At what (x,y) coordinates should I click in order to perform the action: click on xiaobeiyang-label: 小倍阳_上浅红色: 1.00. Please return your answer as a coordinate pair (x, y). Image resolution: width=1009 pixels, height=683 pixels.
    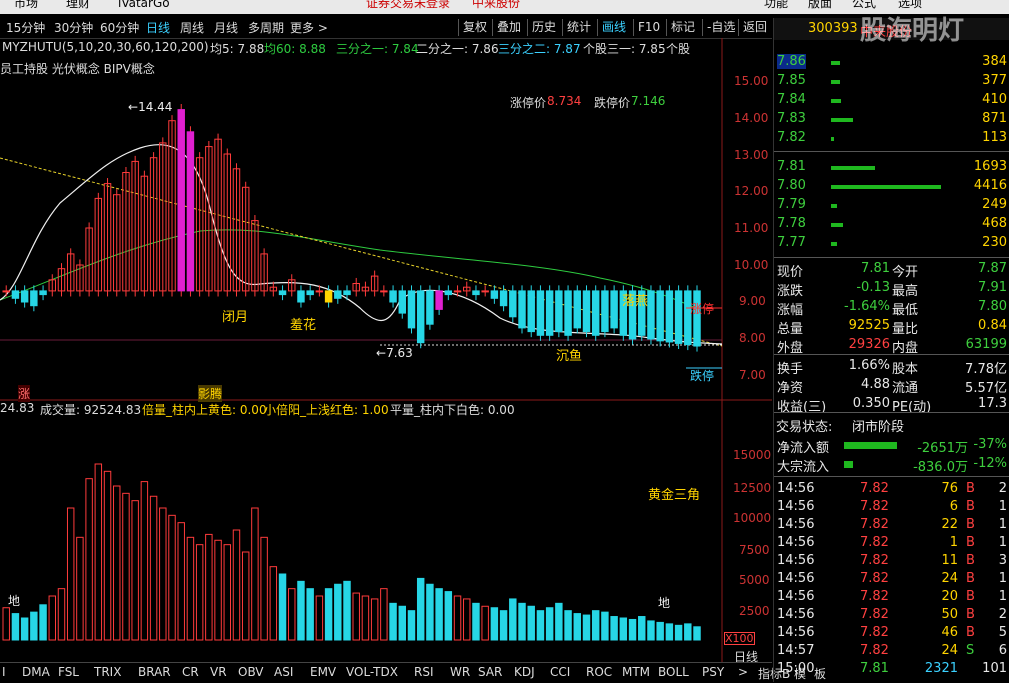
    Looking at the image, I should click on (326, 410).